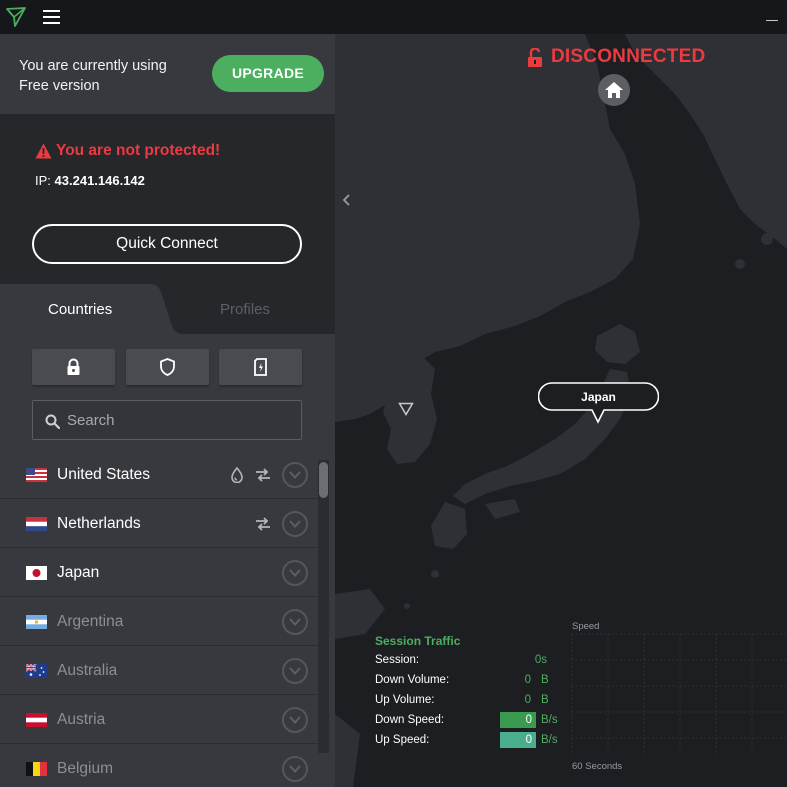  Describe the element at coordinates (36, 573) in the screenshot. I see `japan-flag-icon` at that location.